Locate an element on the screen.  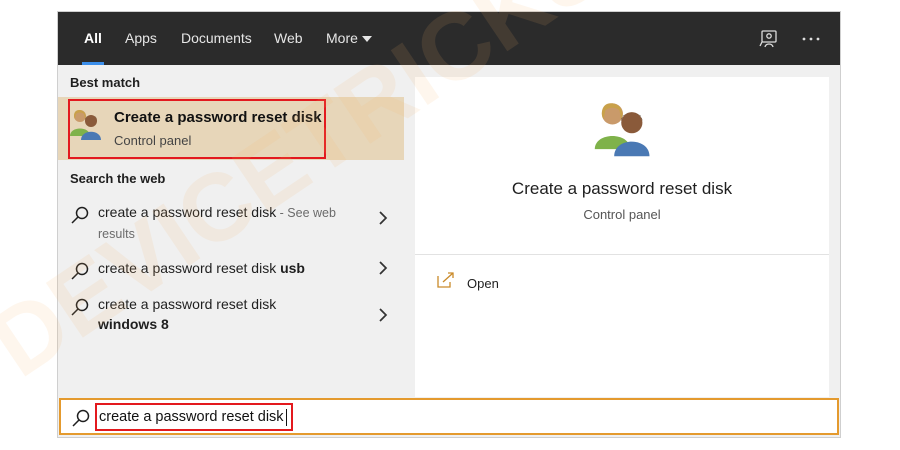
search-box is located at coordinates (449, 416).